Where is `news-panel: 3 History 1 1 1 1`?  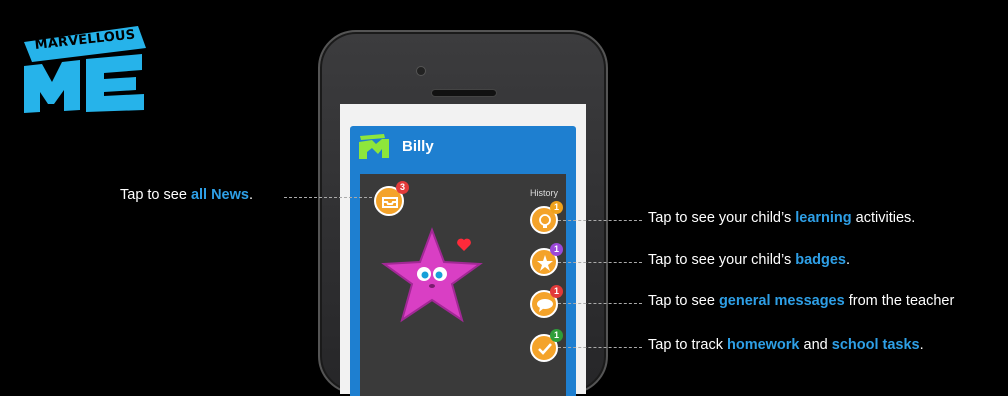
news-panel: 3 History 1 1 1 1 is located at coordinates (463, 285).